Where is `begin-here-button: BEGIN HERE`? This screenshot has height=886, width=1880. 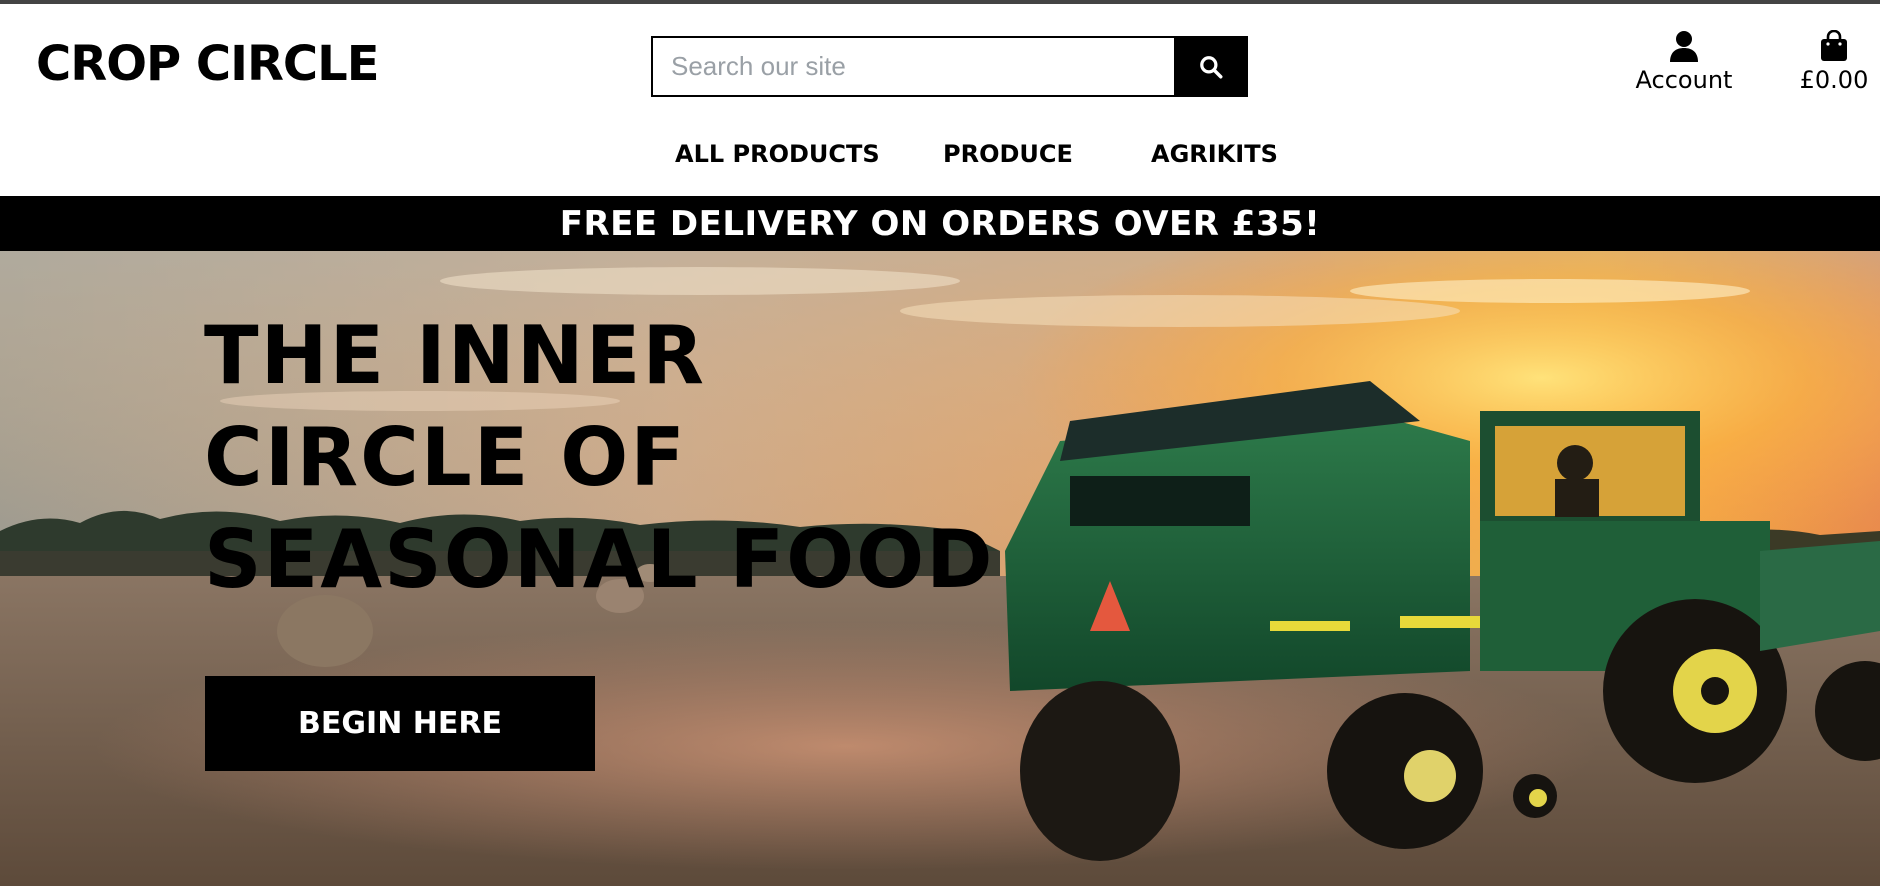
begin-here-button: BEGIN HERE is located at coordinates (400, 723).